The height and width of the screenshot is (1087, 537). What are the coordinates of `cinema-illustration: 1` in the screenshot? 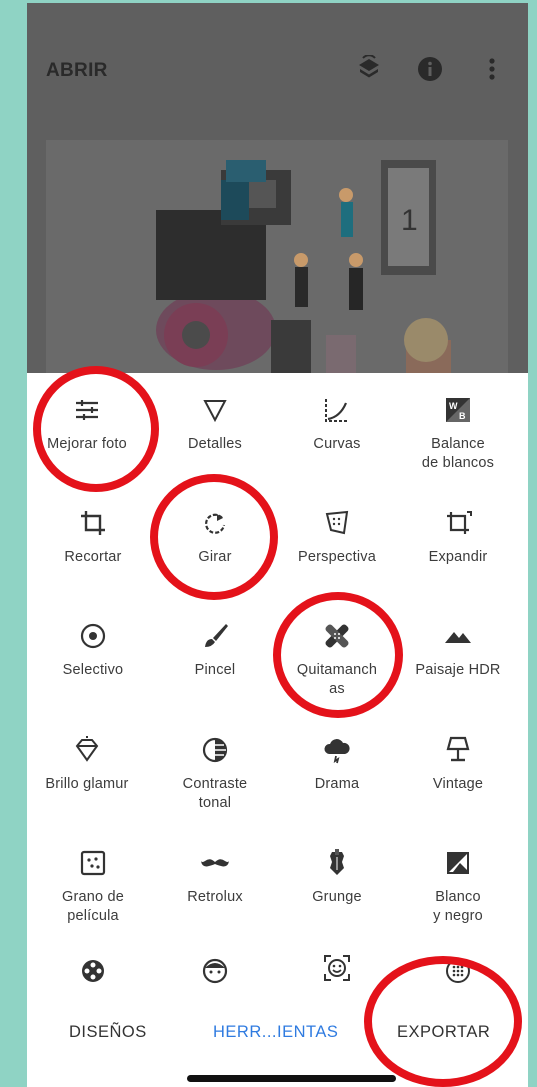 It's located at (303, 266).